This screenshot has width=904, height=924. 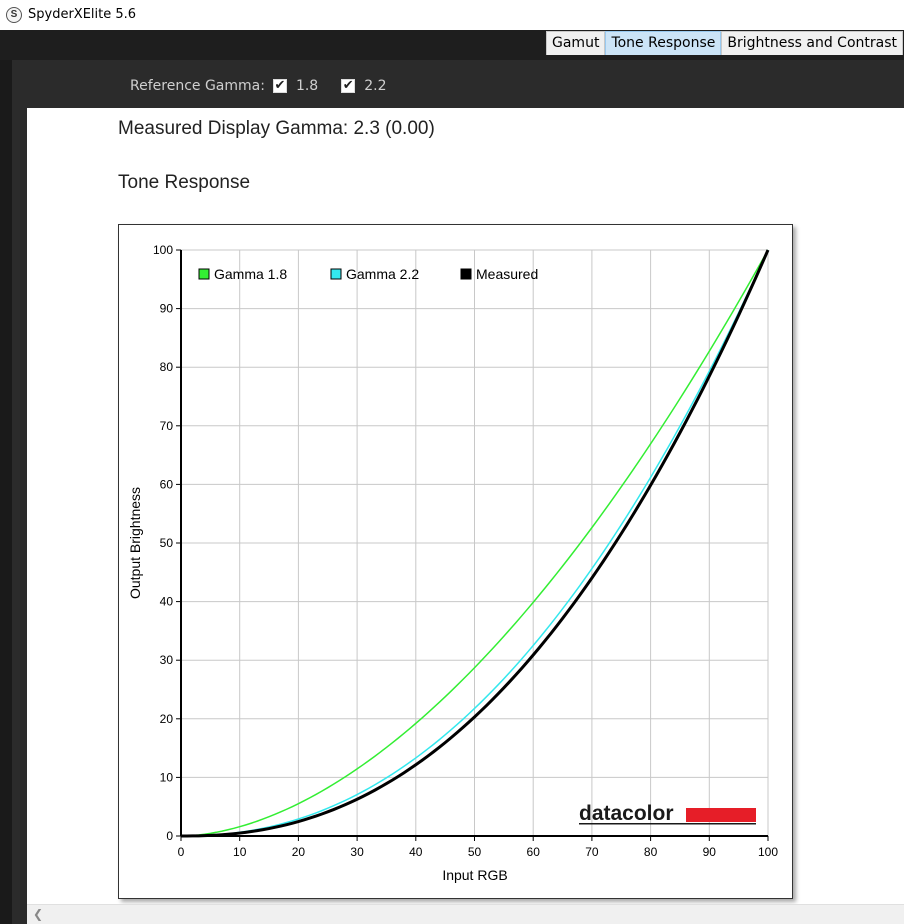 I want to click on app-logo-icon: S, so click(x=14, y=15).